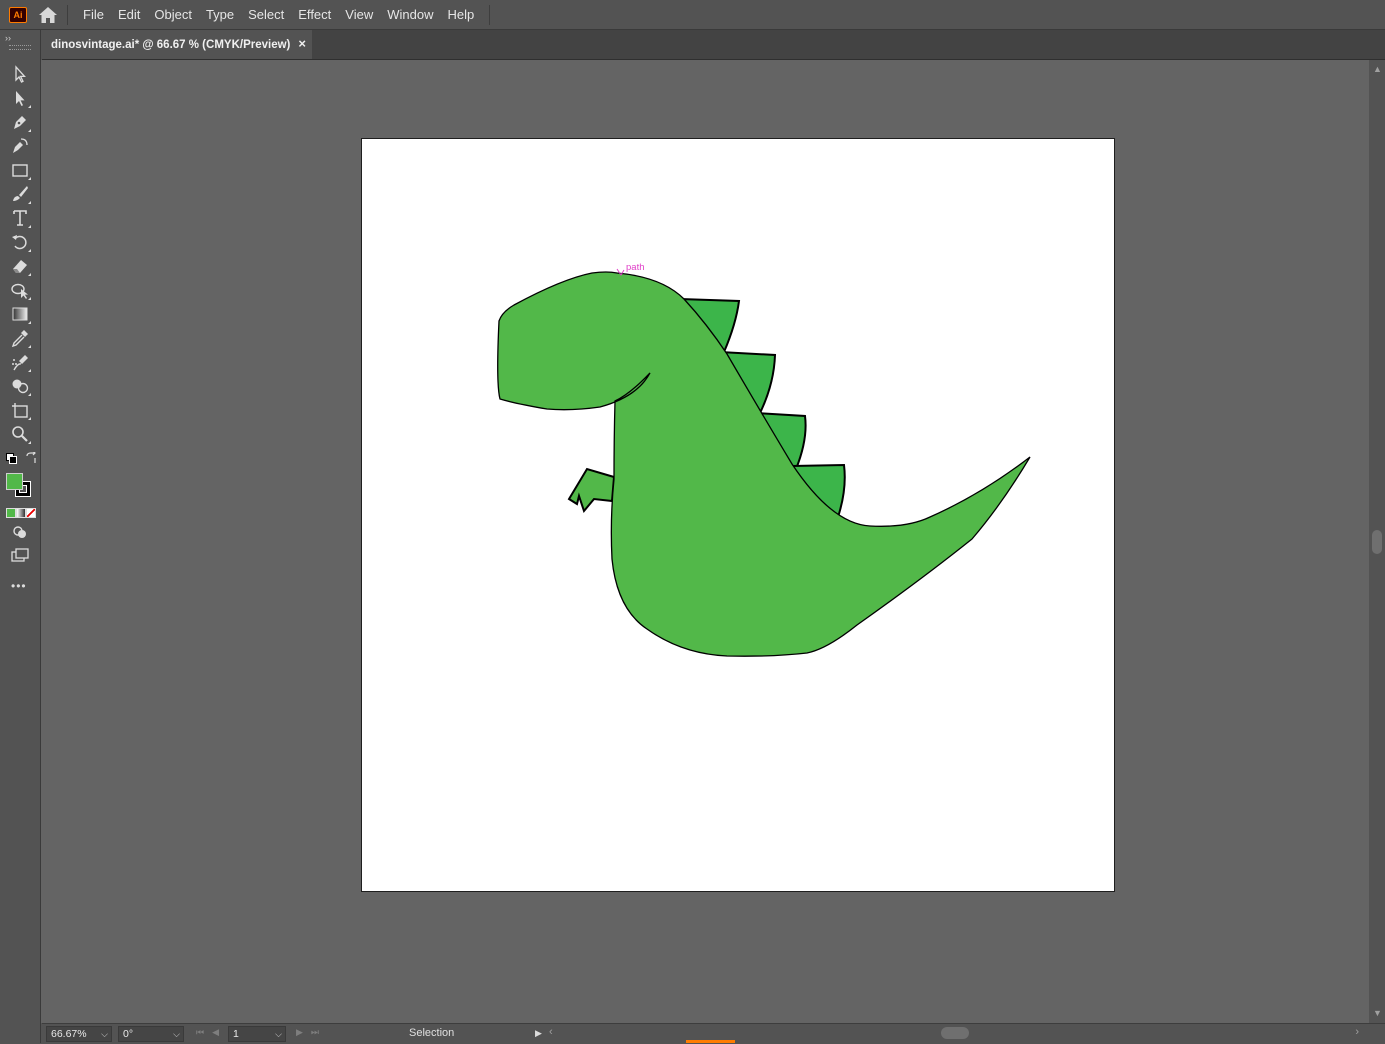 Image resolution: width=1385 pixels, height=1044 pixels. I want to click on last-artboard-icon: ⏭, so click(315, 1032).